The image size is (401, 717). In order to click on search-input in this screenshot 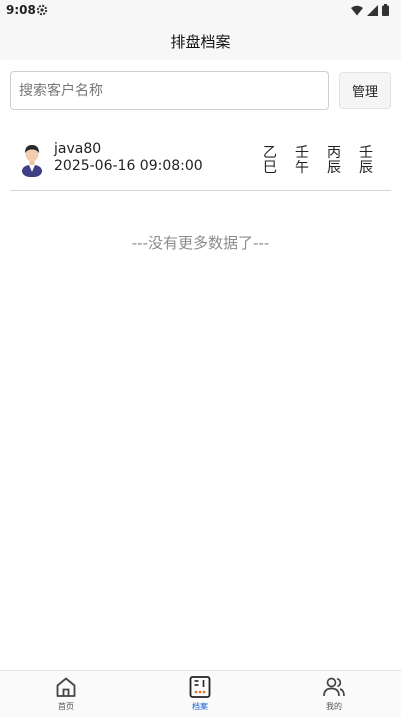, I will do `click(169, 90)`.